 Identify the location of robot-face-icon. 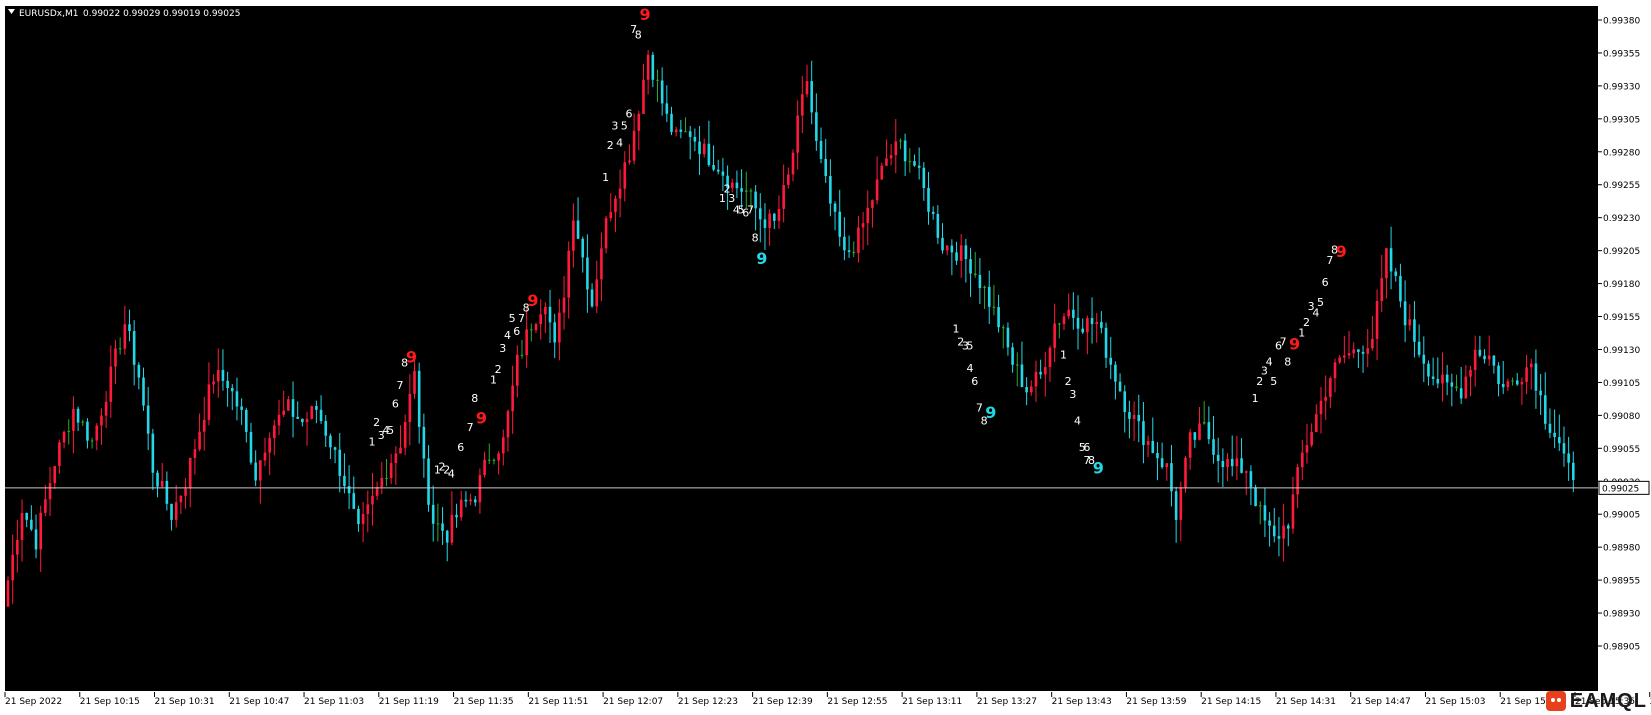
(1555, 701).